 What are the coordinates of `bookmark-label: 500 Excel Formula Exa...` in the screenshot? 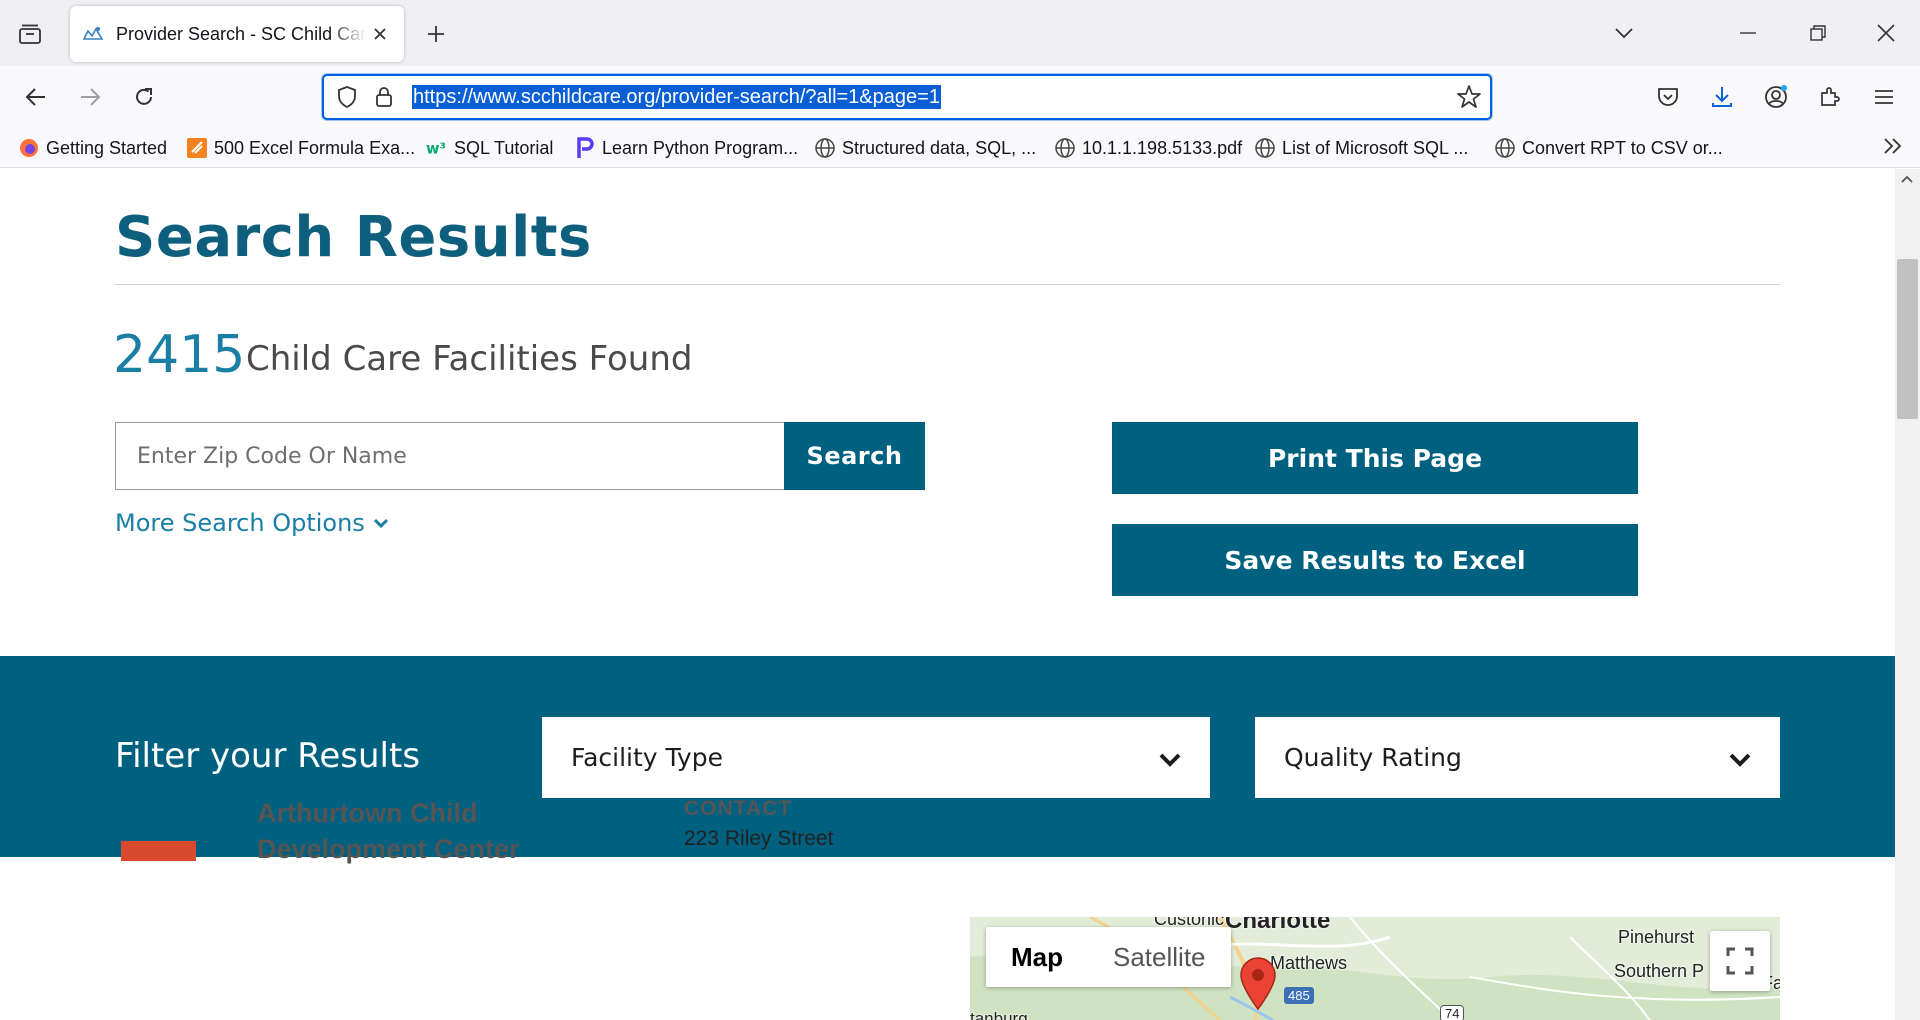 It's located at (315, 147).